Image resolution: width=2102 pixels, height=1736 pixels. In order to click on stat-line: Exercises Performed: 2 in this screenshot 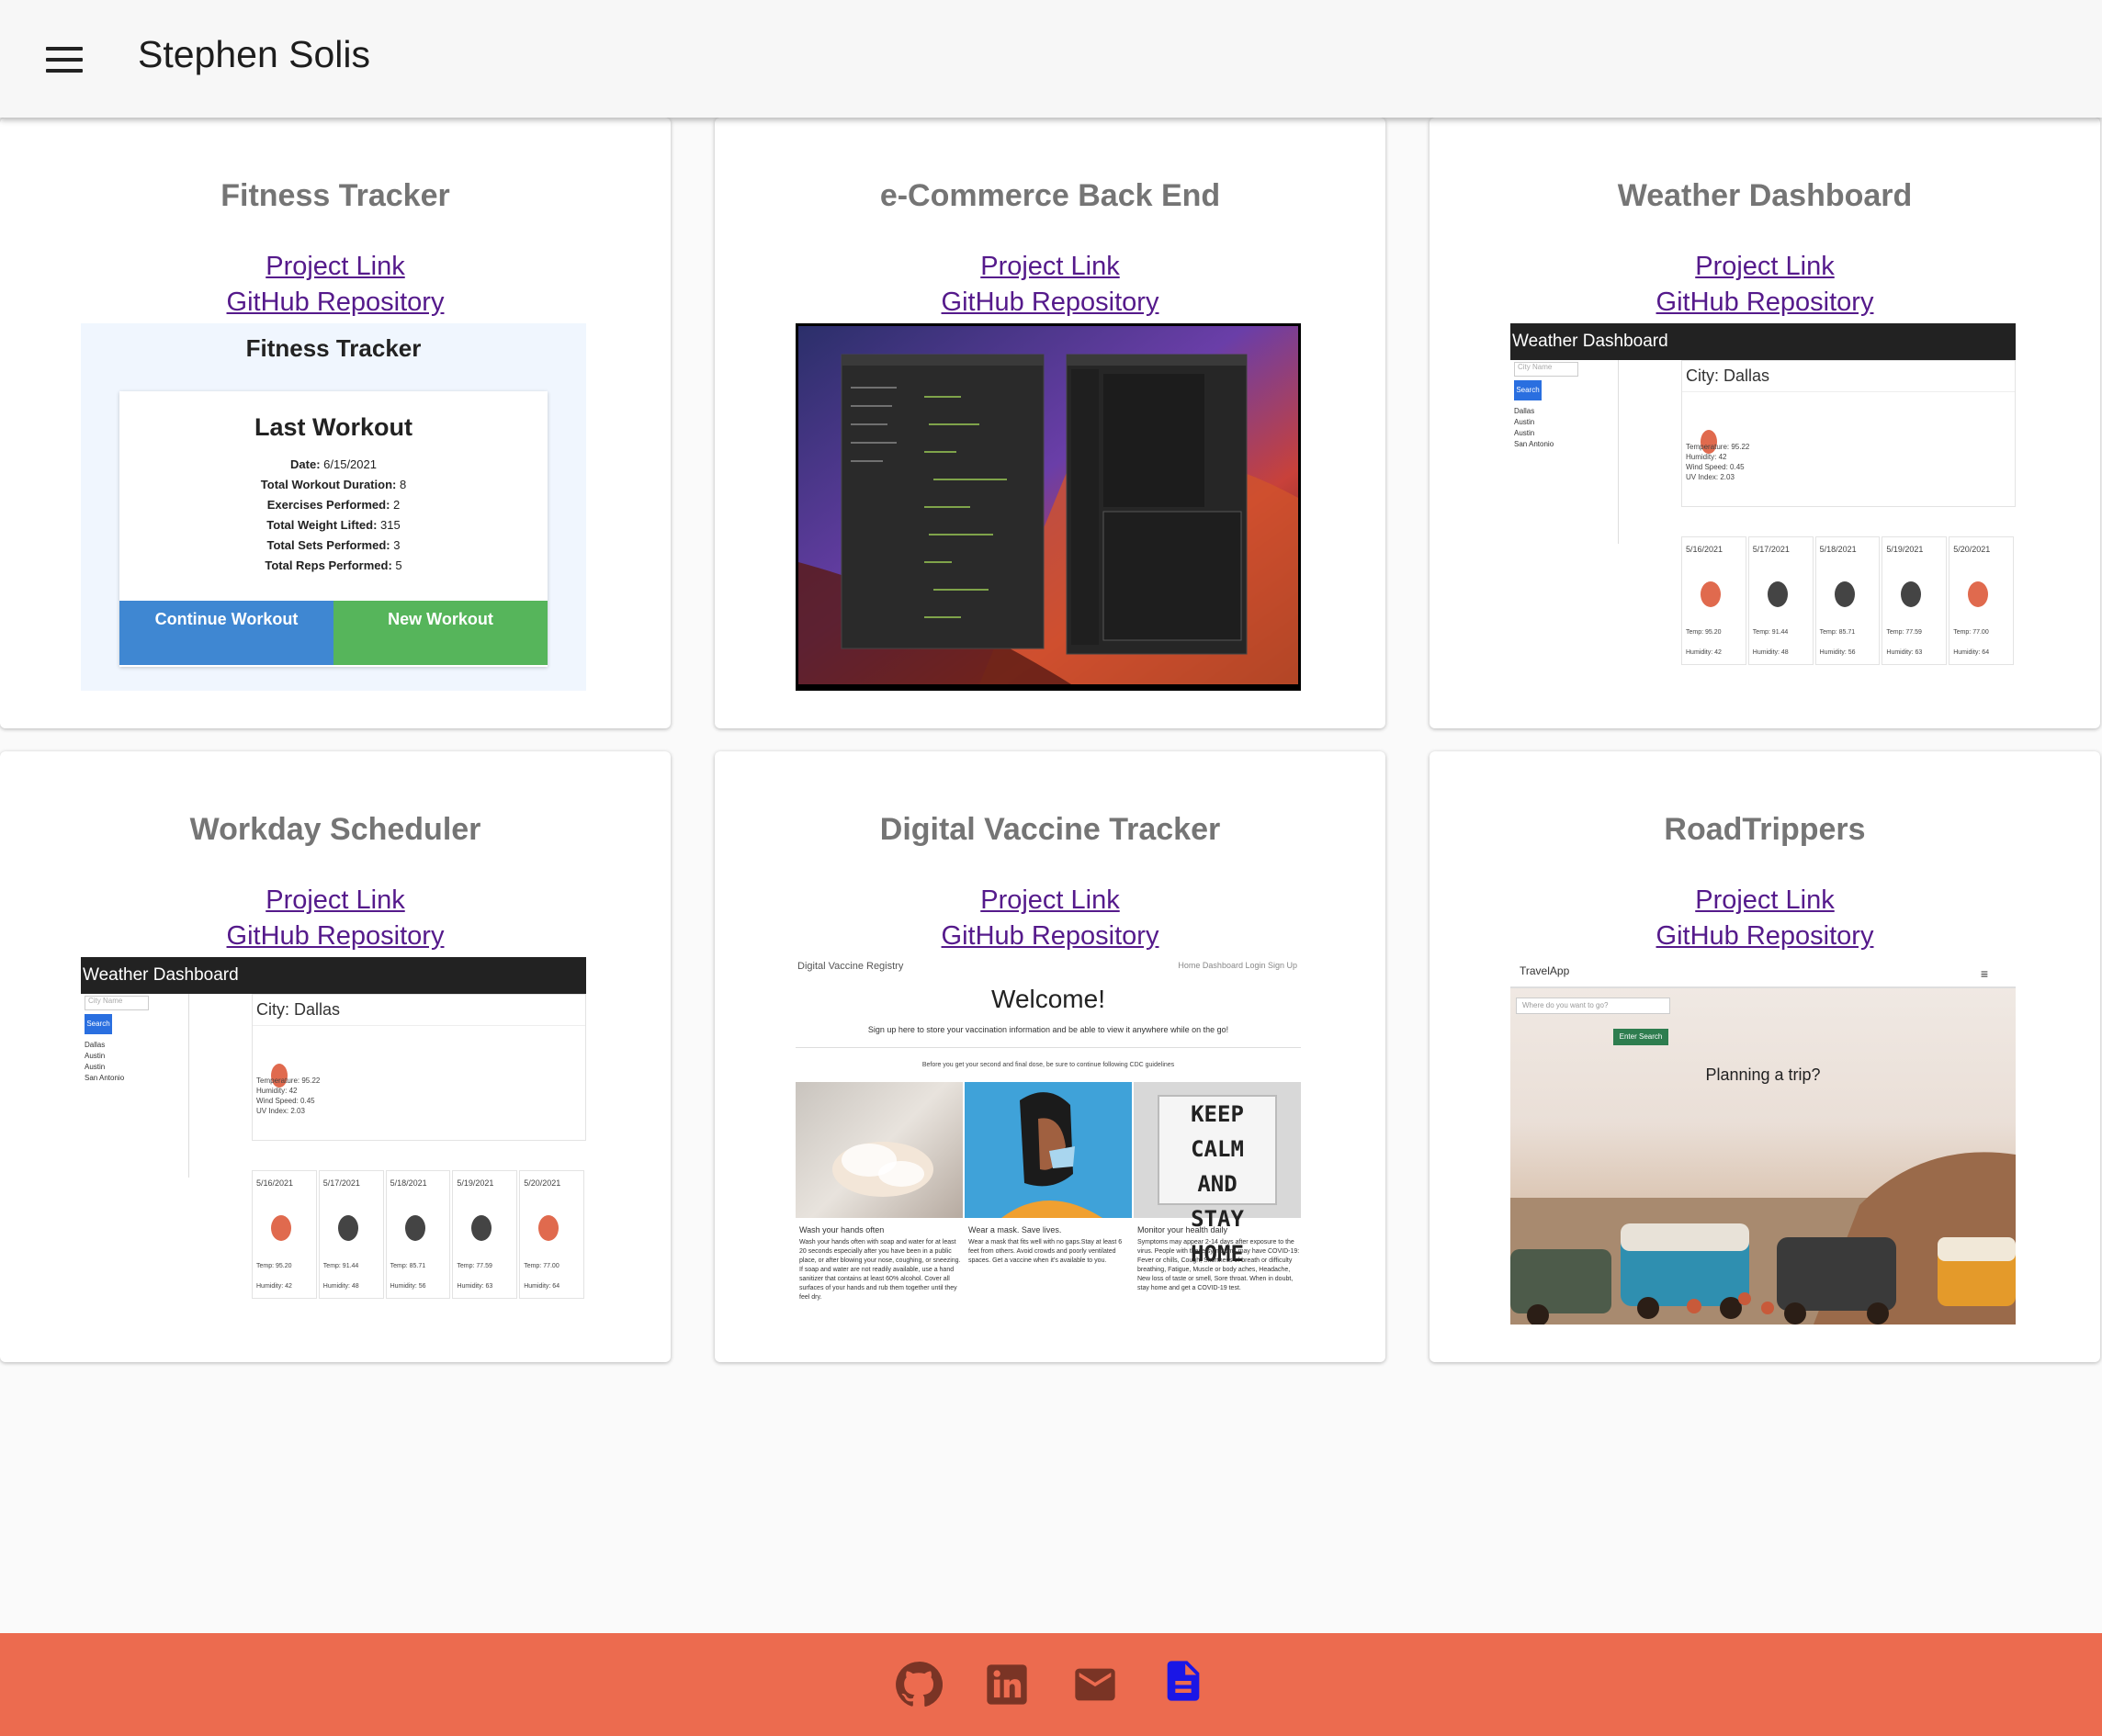, I will do `click(333, 505)`.